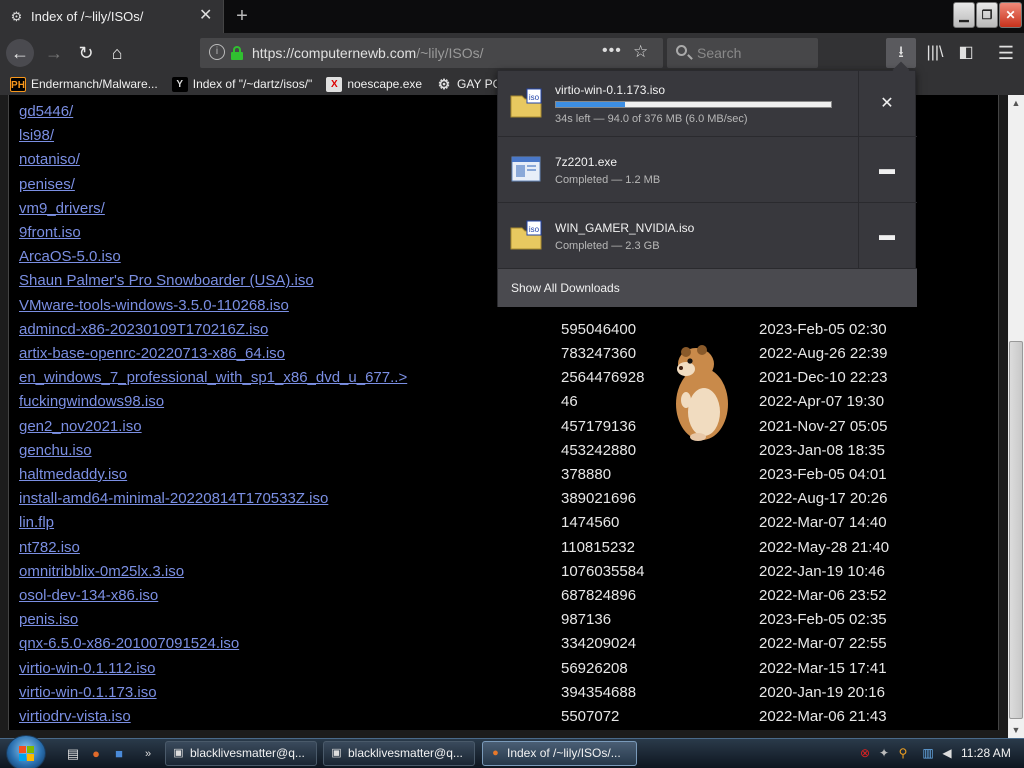  Describe the element at coordinates (887, 104) in the screenshot. I see `cancel-download-icon: ✕` at that location.